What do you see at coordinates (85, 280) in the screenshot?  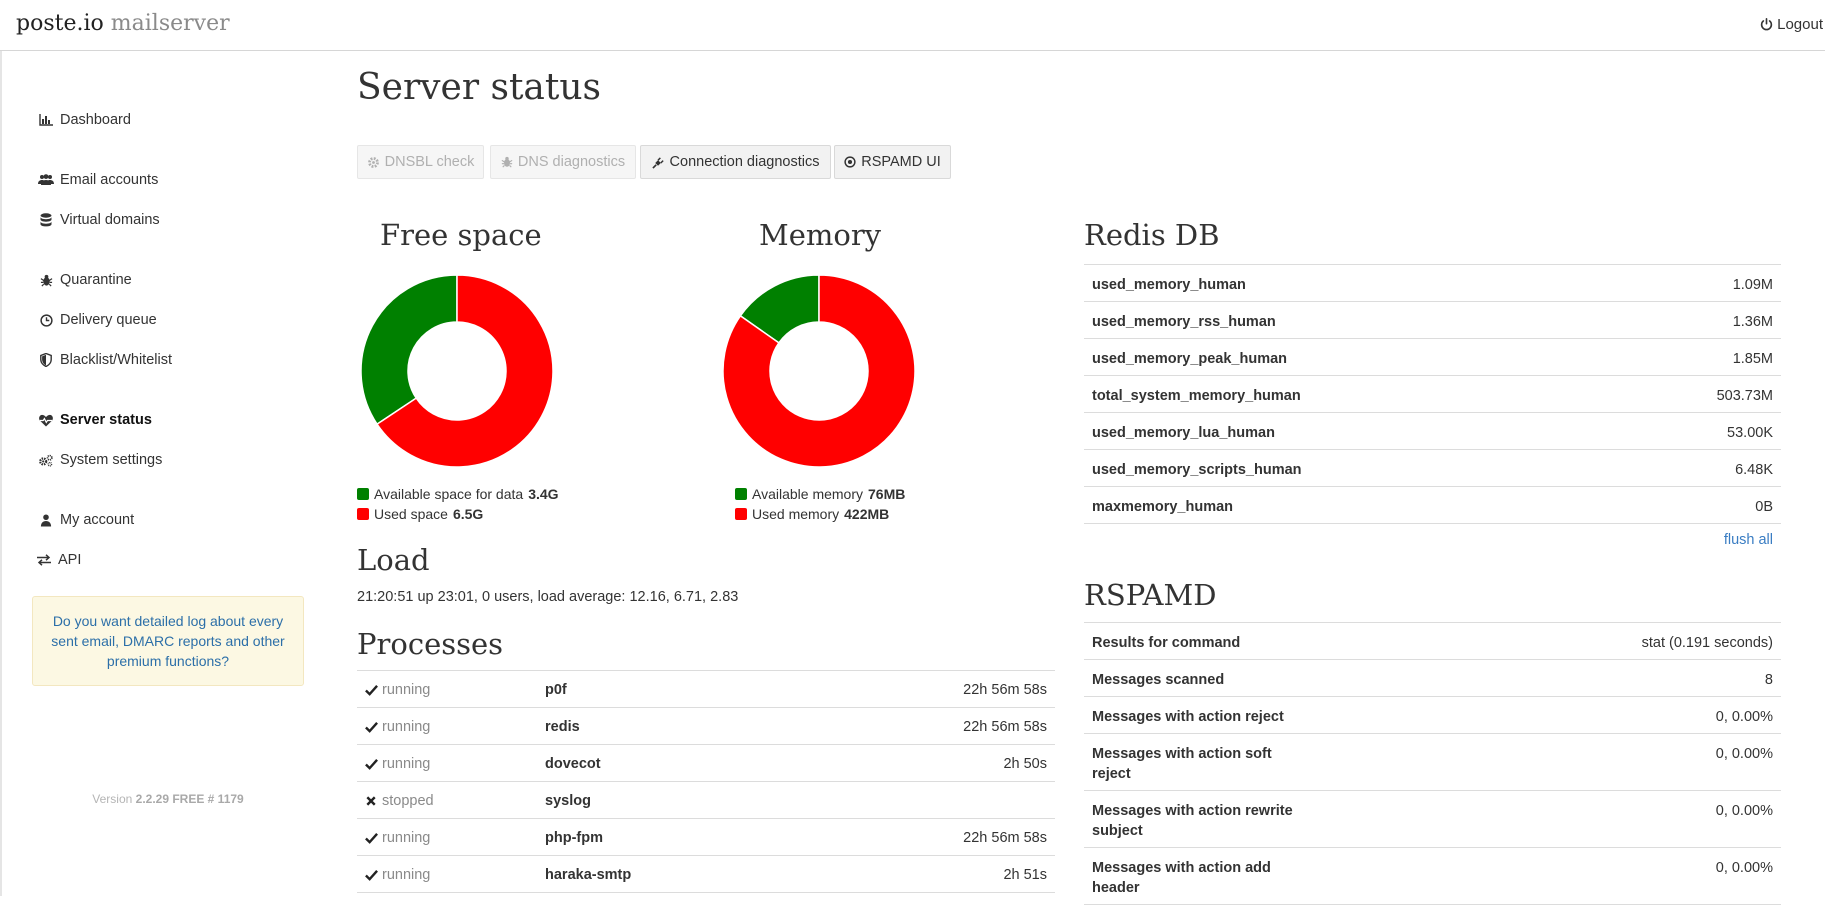 I see `sidebar-item-quarantine: Quarantine` at bounding box center [85, 280].